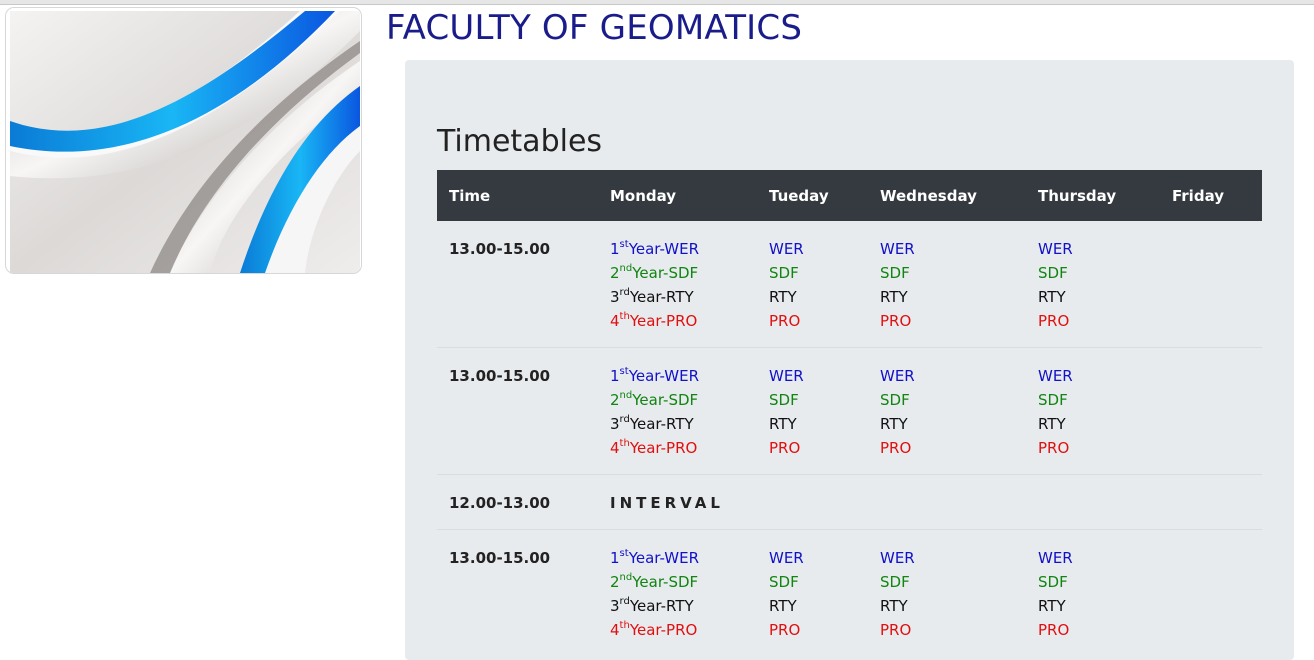 Image resolution: width=1314 pixels, height=660 pixels. I want to click on abstract-wave-graphic, so click(185, 142).